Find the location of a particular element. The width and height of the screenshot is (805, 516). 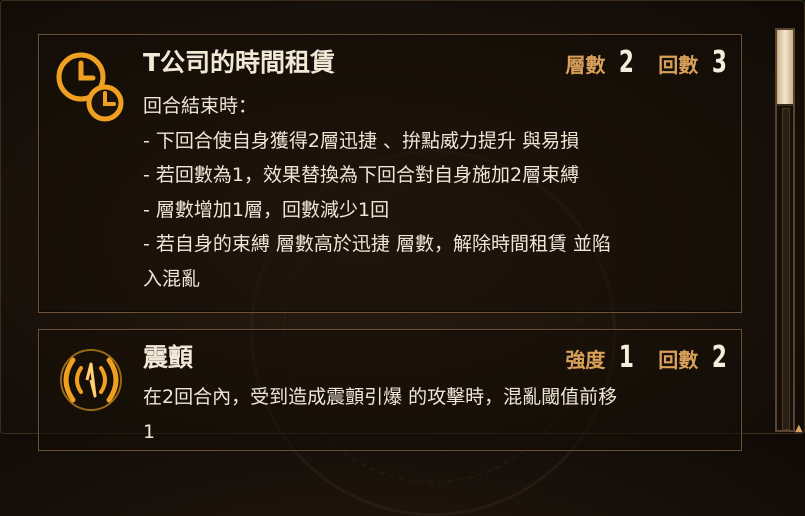

clock-icon is located at coordinates (91, 87).